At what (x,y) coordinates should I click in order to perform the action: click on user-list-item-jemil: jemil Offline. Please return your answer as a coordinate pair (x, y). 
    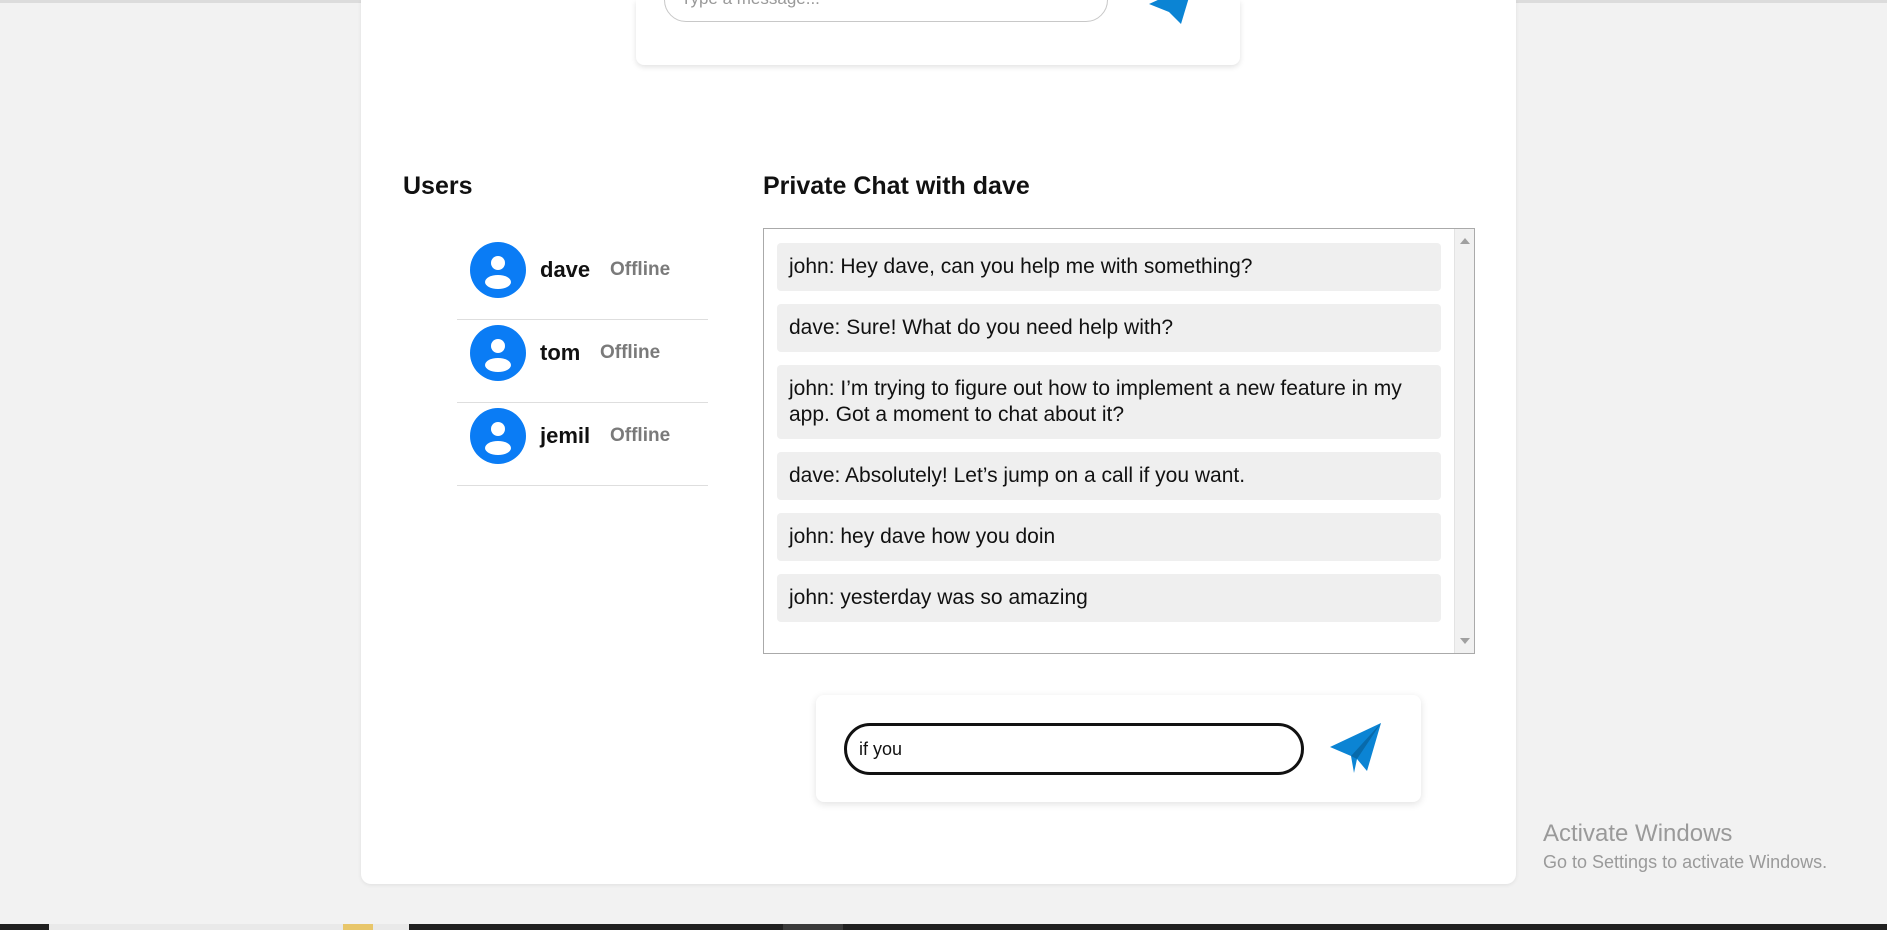
    Looking at the image, I should click on (582, 444).